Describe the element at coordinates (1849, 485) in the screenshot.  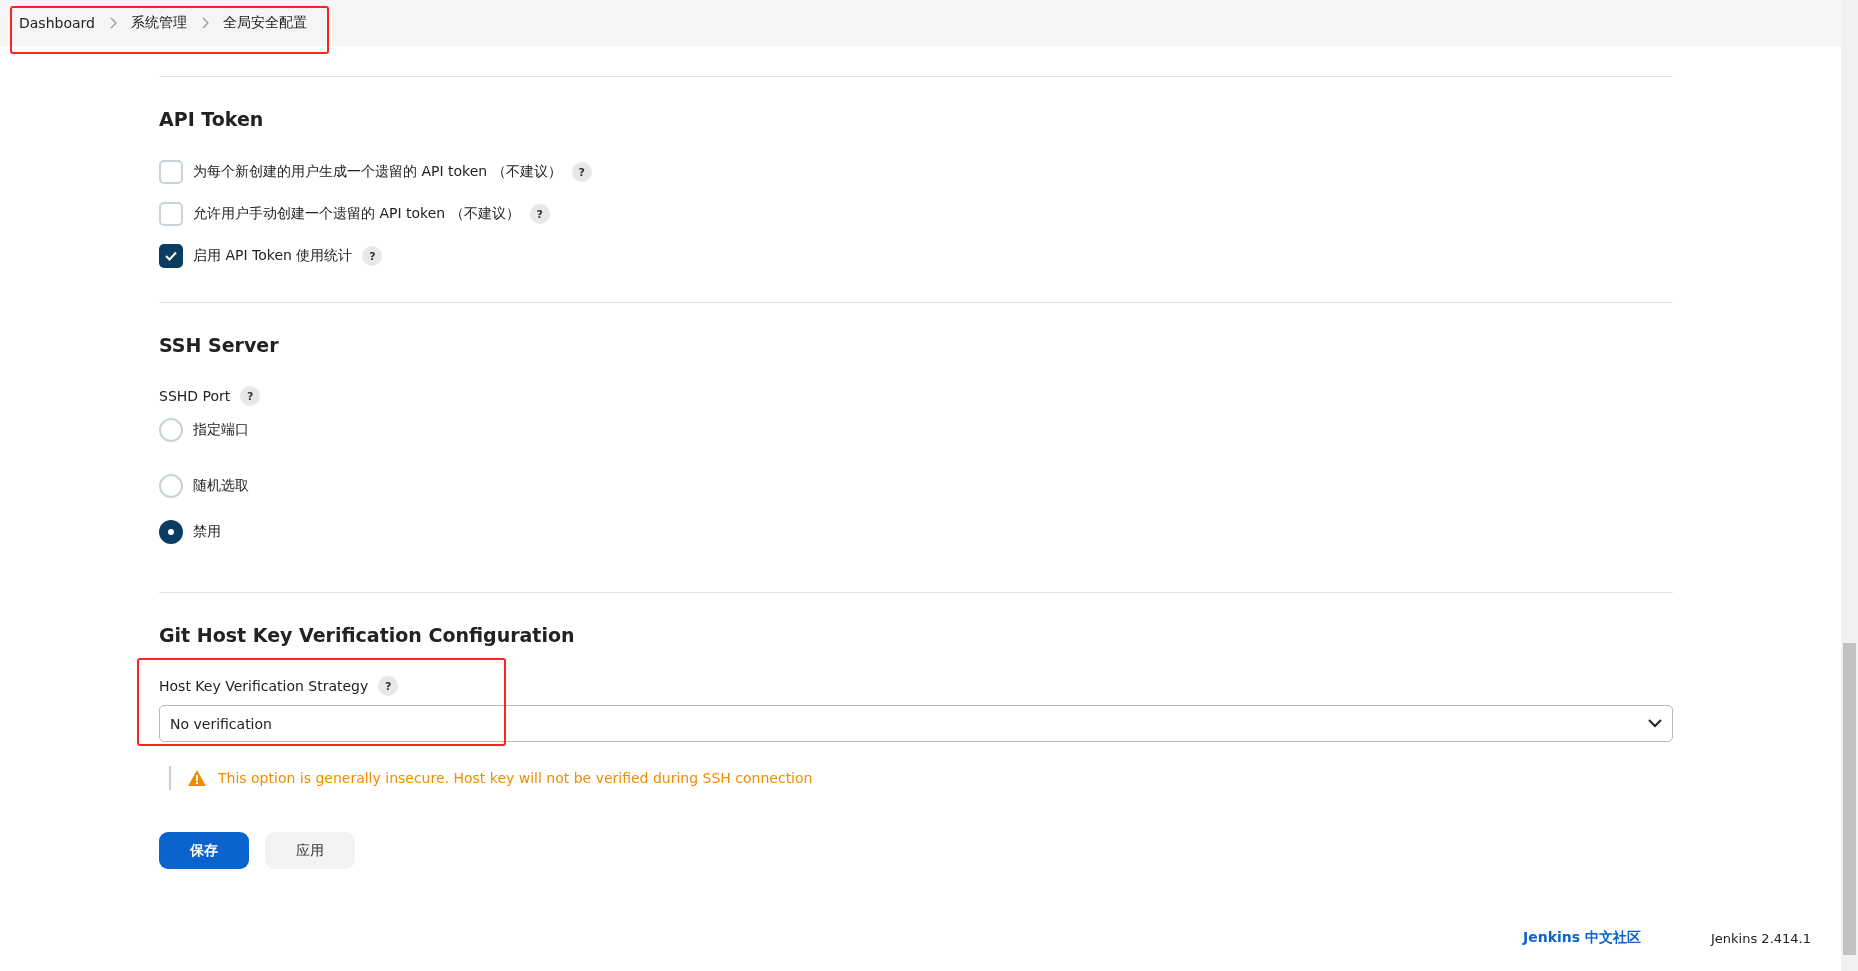
I see `scrollbar` at that location.